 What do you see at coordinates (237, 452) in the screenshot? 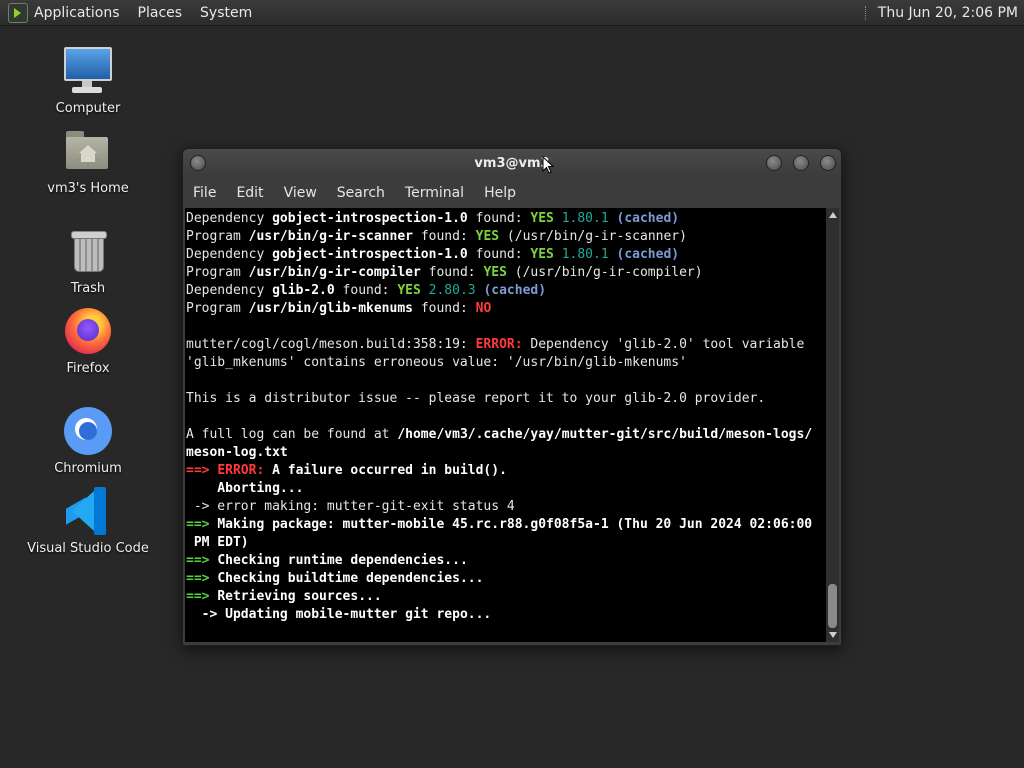
I see `terminal-segment: meson-log.txt` at bounding box center [237, 452].